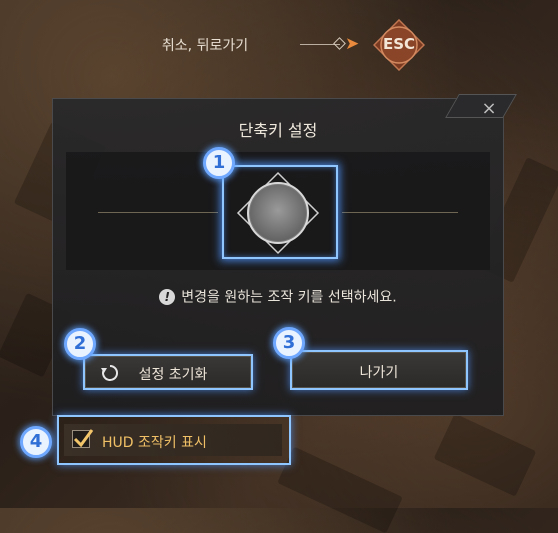 This screenshot has width=558, height=533. I want to click on guide-line-left, so click(158, 212).